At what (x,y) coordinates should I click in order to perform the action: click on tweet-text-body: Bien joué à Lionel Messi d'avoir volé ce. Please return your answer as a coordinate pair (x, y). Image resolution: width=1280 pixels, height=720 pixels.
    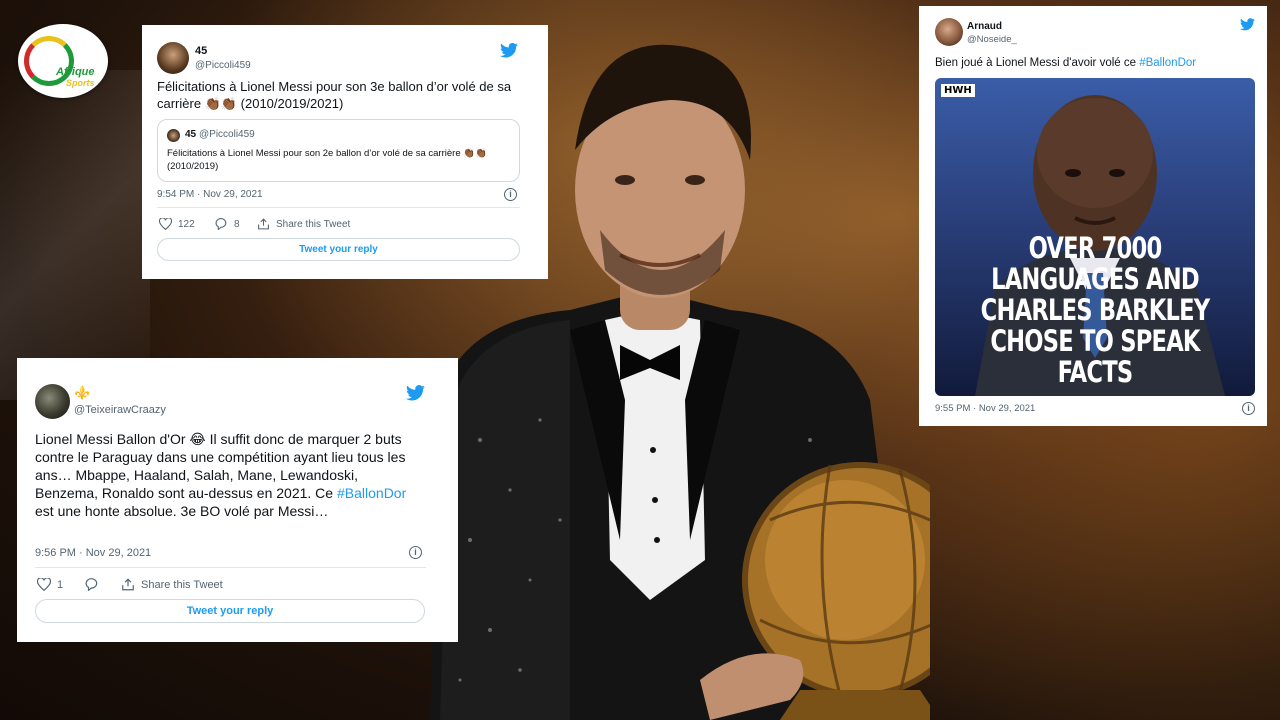
    Looking at the image, I should click on (1037, 63).